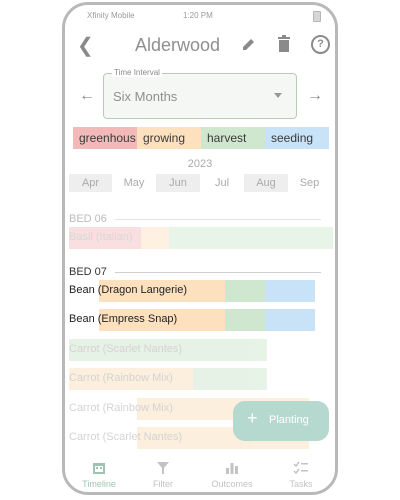 The image size is (400, 500). I want to click on legend-seeding: seeding, so click(297, 138).